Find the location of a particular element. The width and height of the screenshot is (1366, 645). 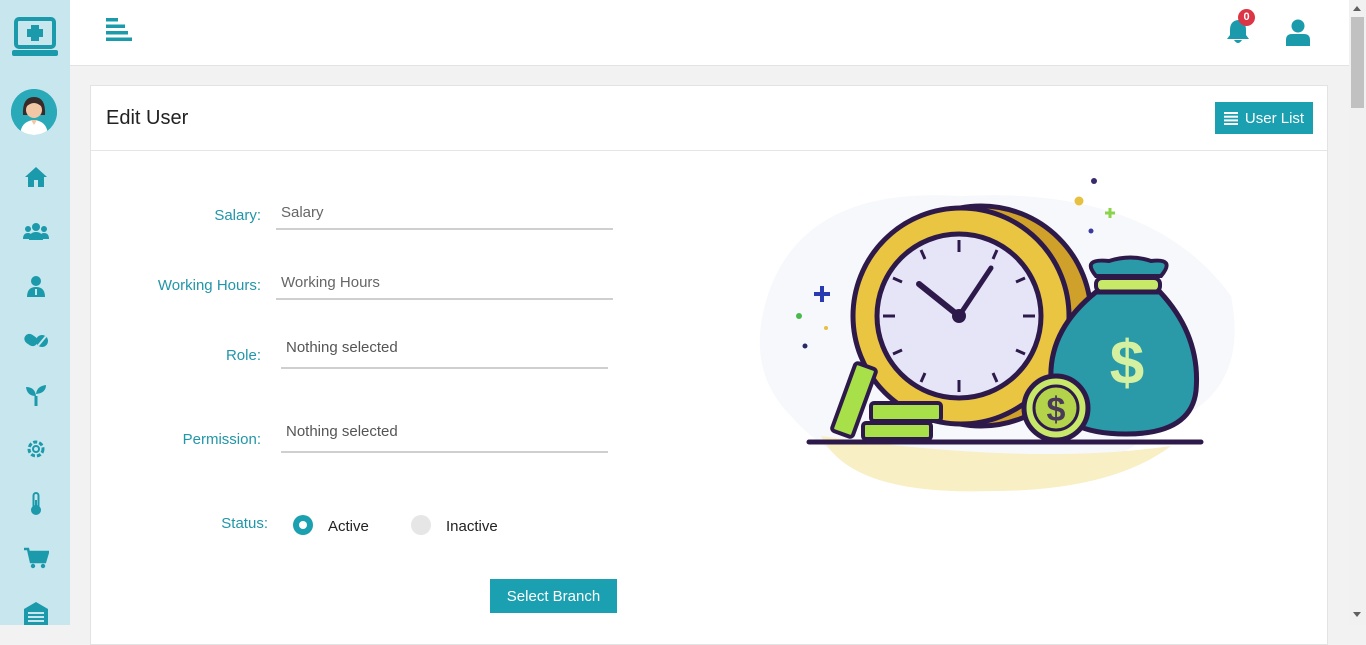

pills-icon is located at coordinates (36, 340).